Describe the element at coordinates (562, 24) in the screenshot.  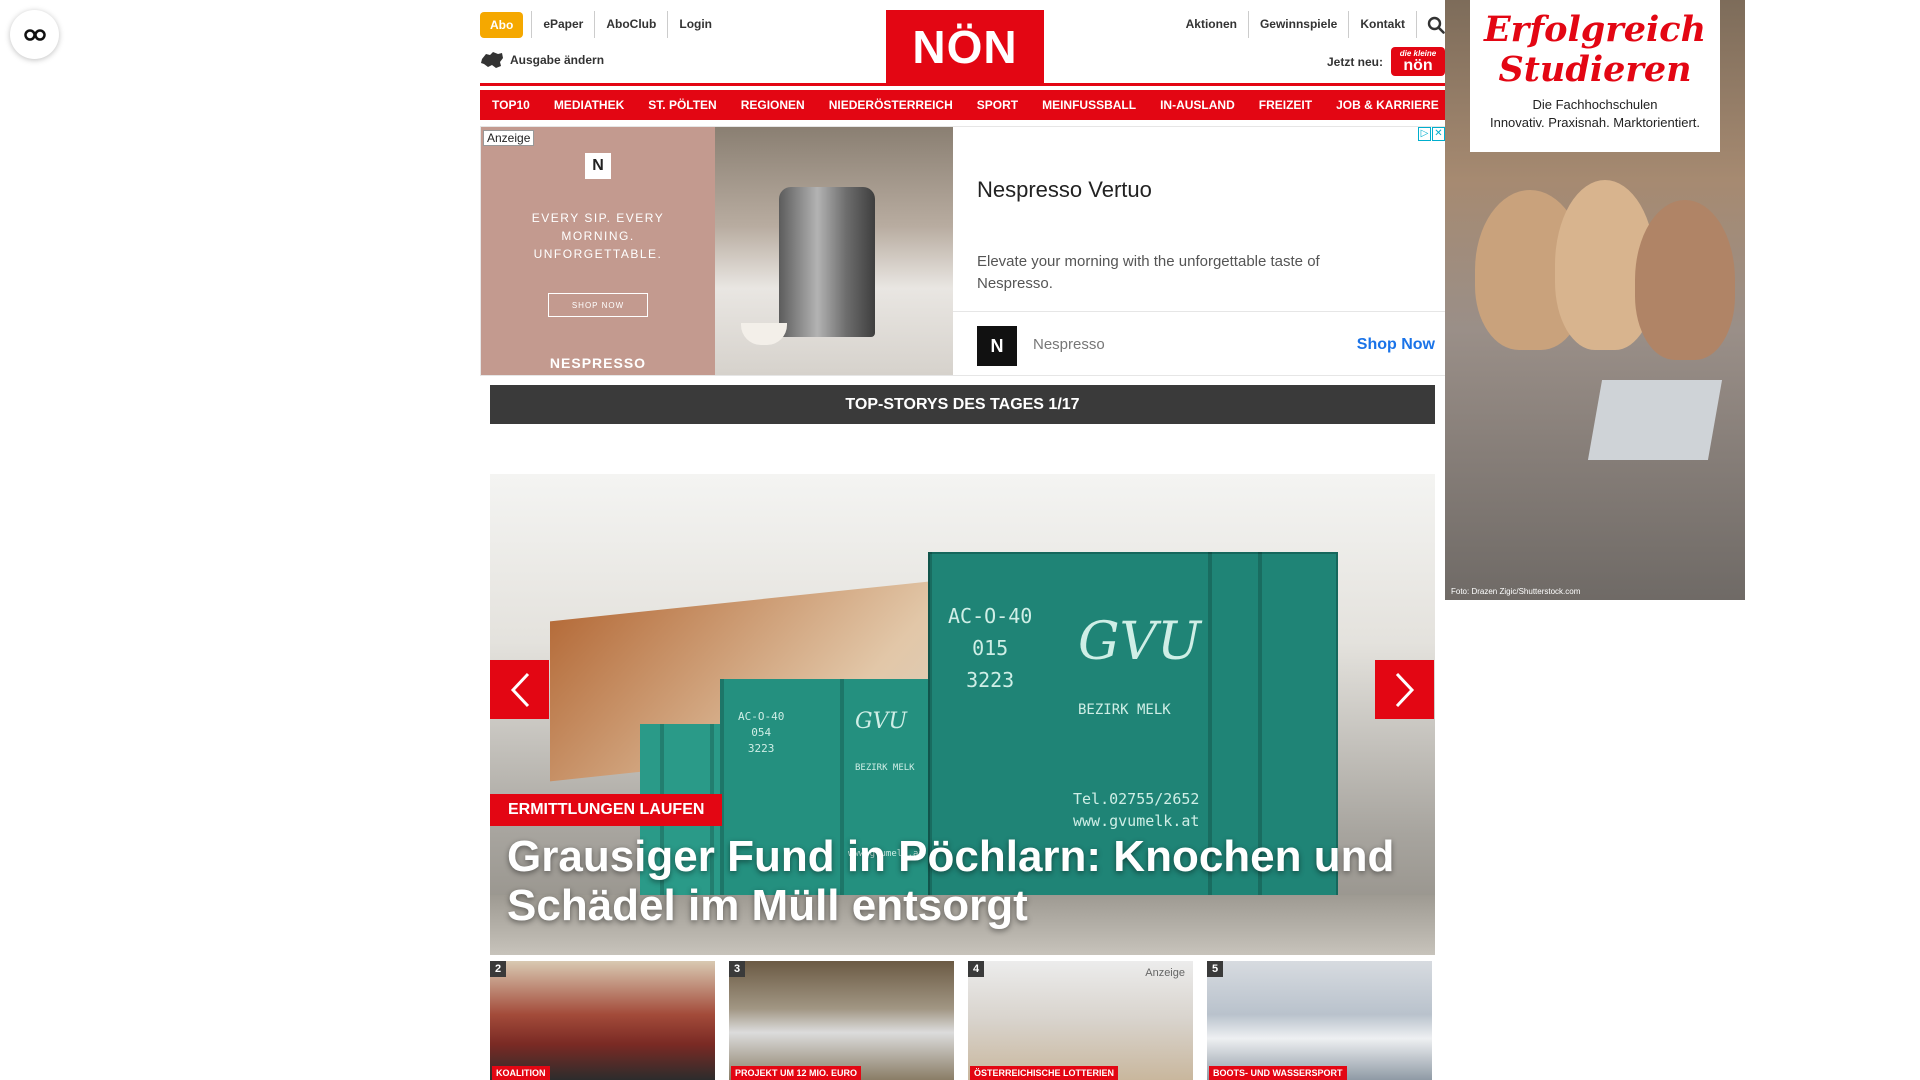
I see `epaper-link: ePaper` at that location.